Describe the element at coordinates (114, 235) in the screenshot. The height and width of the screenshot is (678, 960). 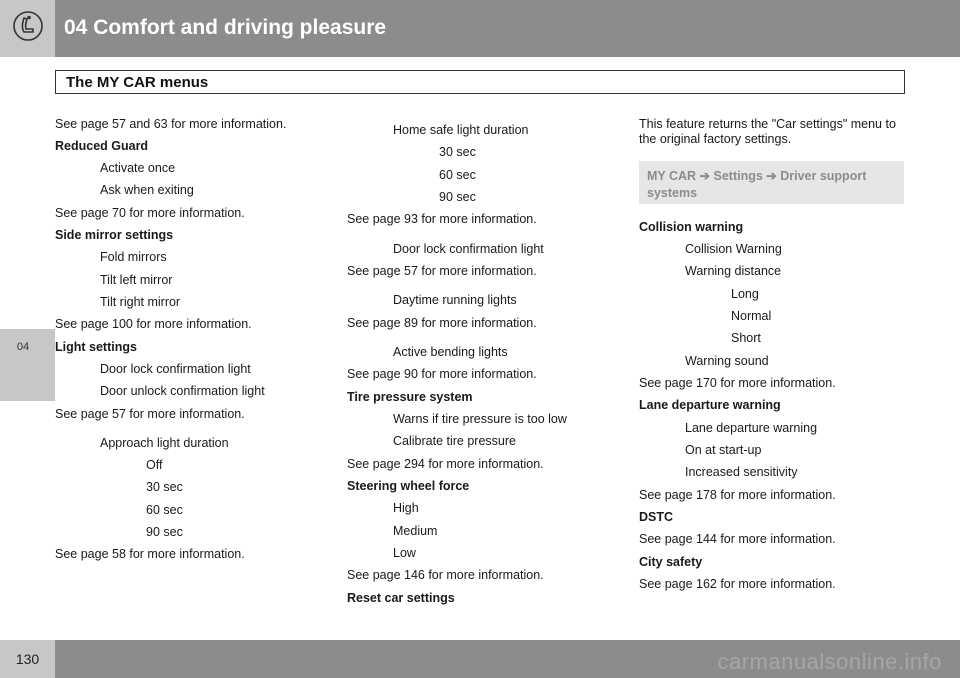
I see `menu-heading: Side mirror settings` at that location.